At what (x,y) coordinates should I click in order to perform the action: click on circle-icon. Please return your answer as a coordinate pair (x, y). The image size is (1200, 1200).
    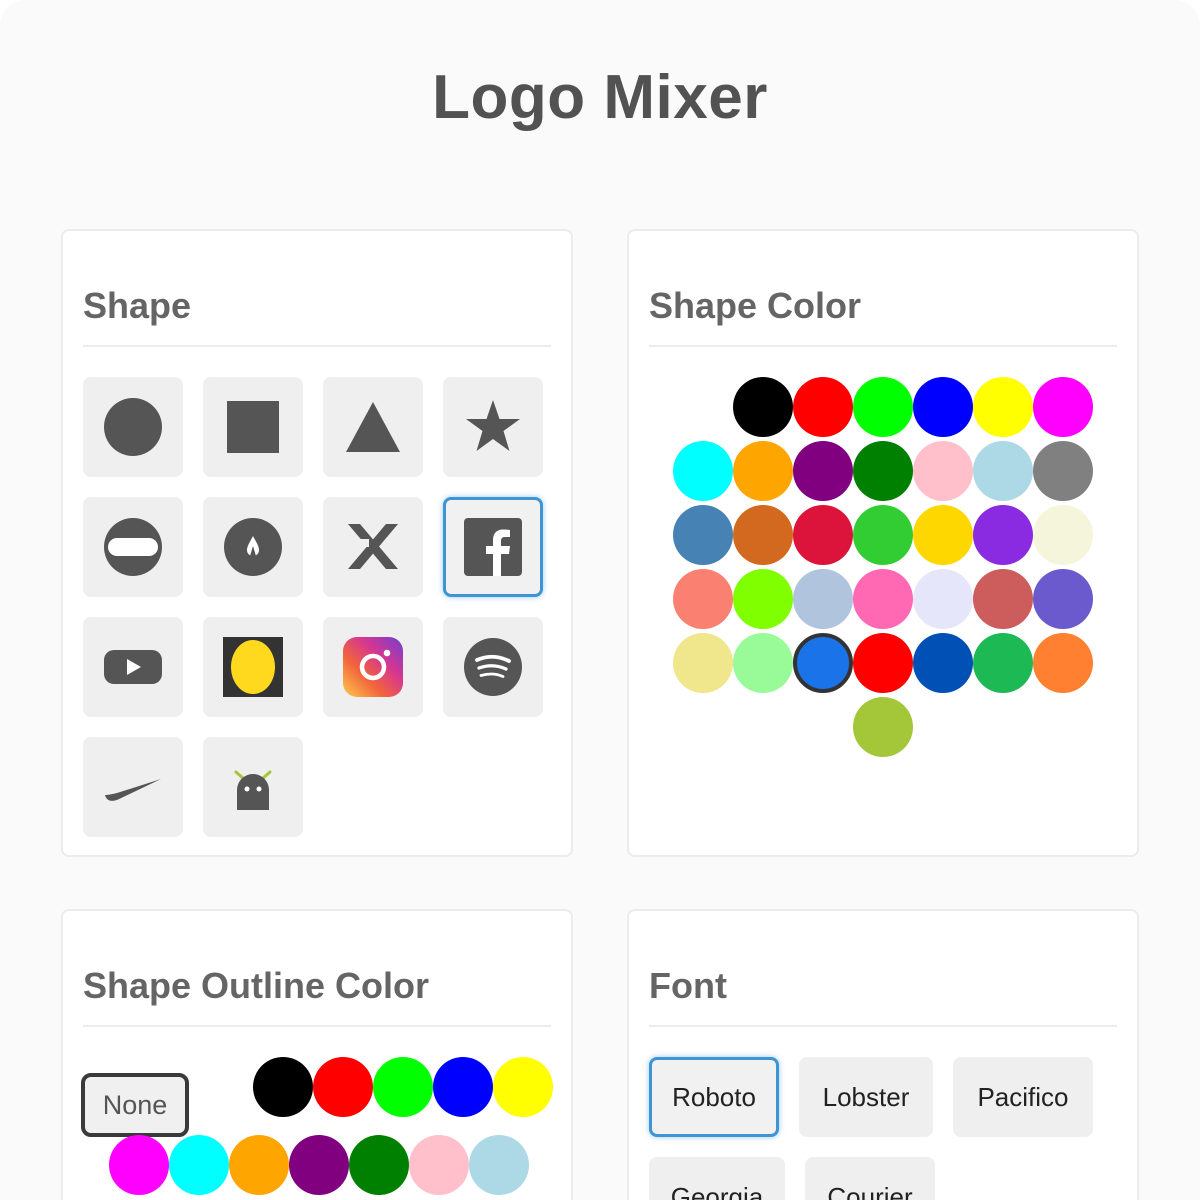
    Looking at the image, I should click on (133, 427).